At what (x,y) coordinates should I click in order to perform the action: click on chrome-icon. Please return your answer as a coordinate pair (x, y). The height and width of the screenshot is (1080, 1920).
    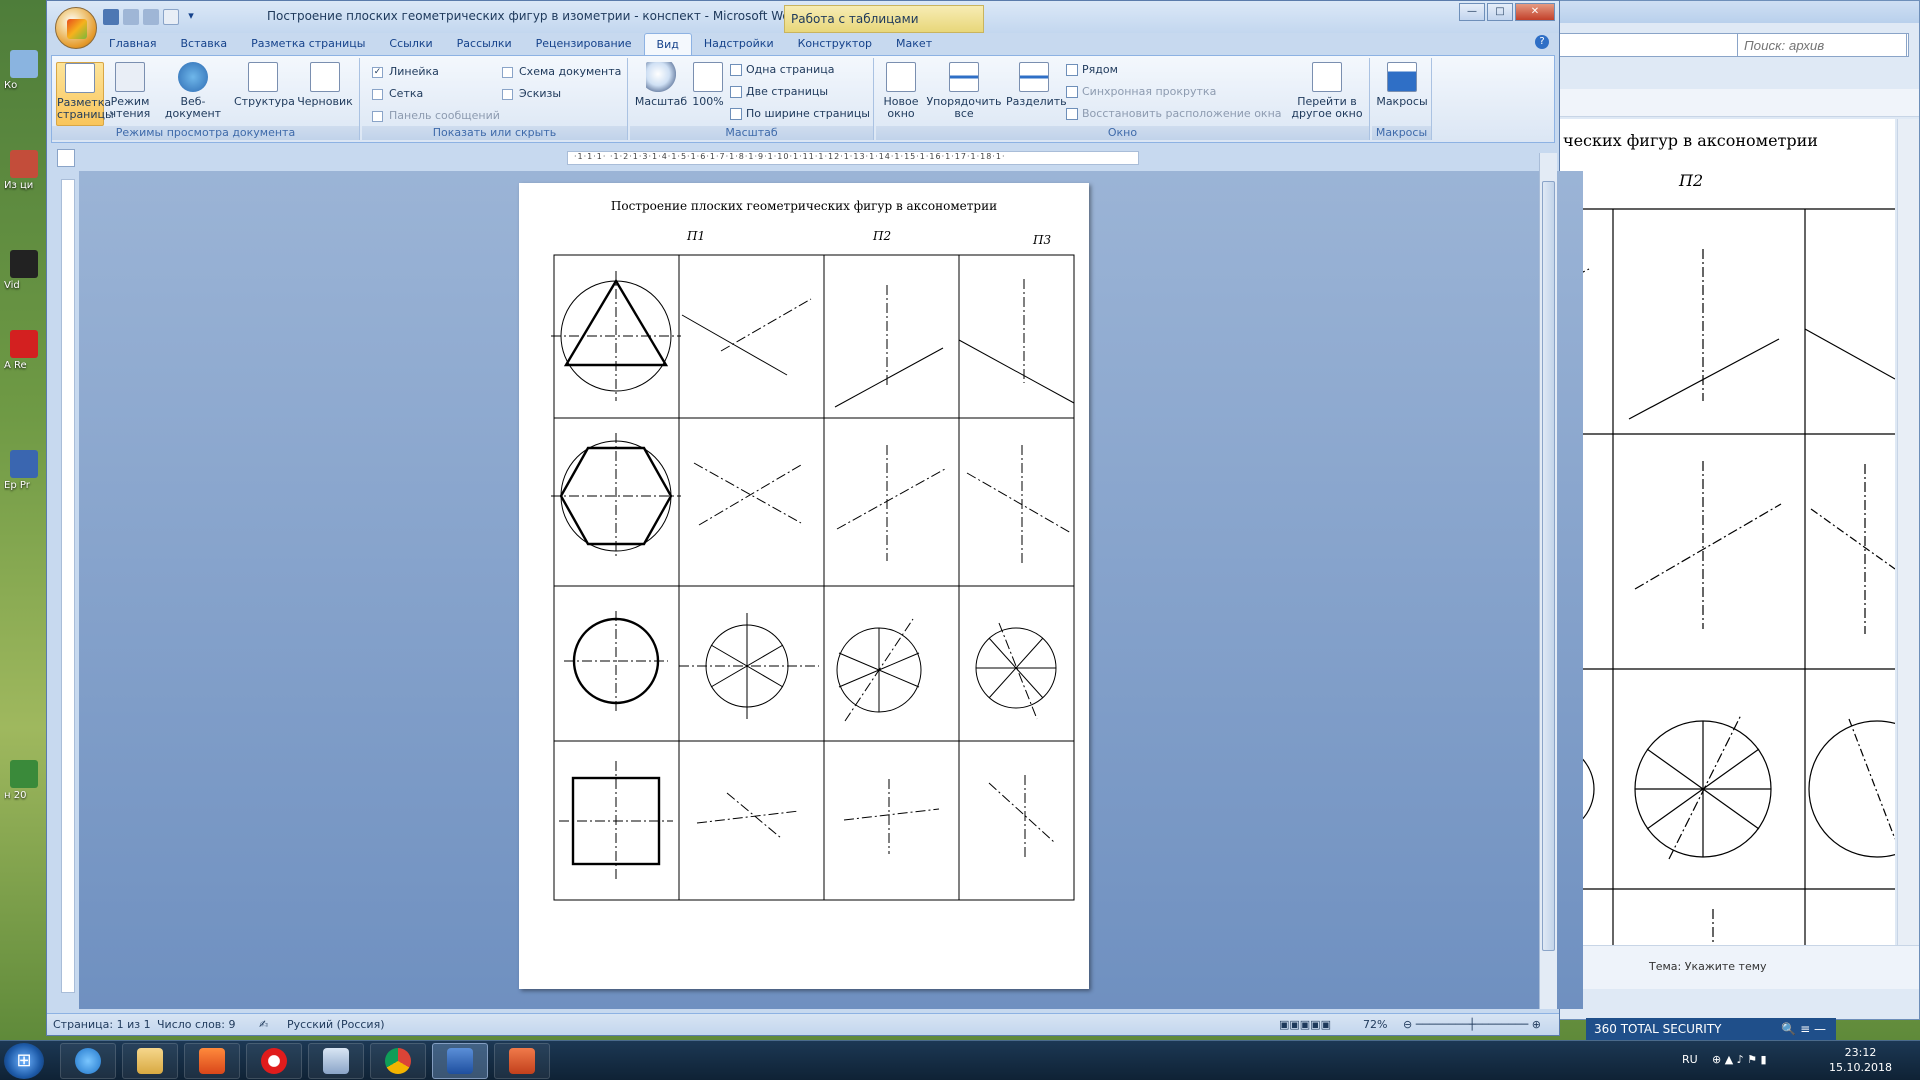
    Looking at the image, I should click on (398, 1061).